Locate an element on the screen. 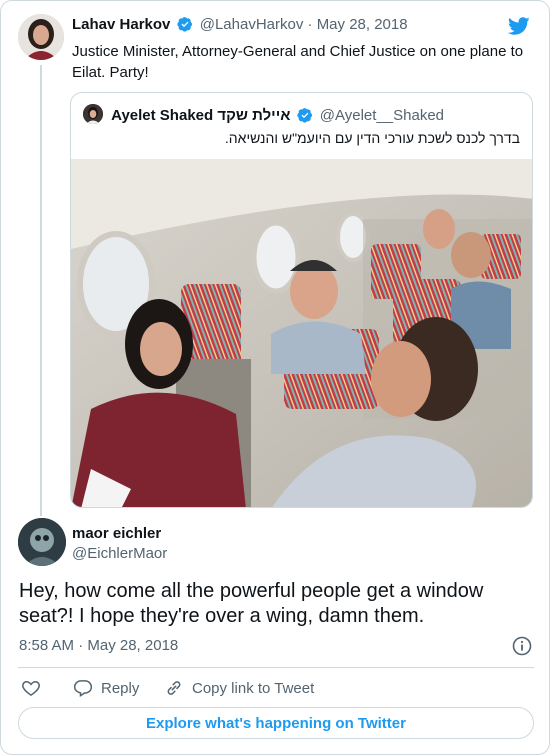  reply-bubble-icon is located at coordinates (83, 689).